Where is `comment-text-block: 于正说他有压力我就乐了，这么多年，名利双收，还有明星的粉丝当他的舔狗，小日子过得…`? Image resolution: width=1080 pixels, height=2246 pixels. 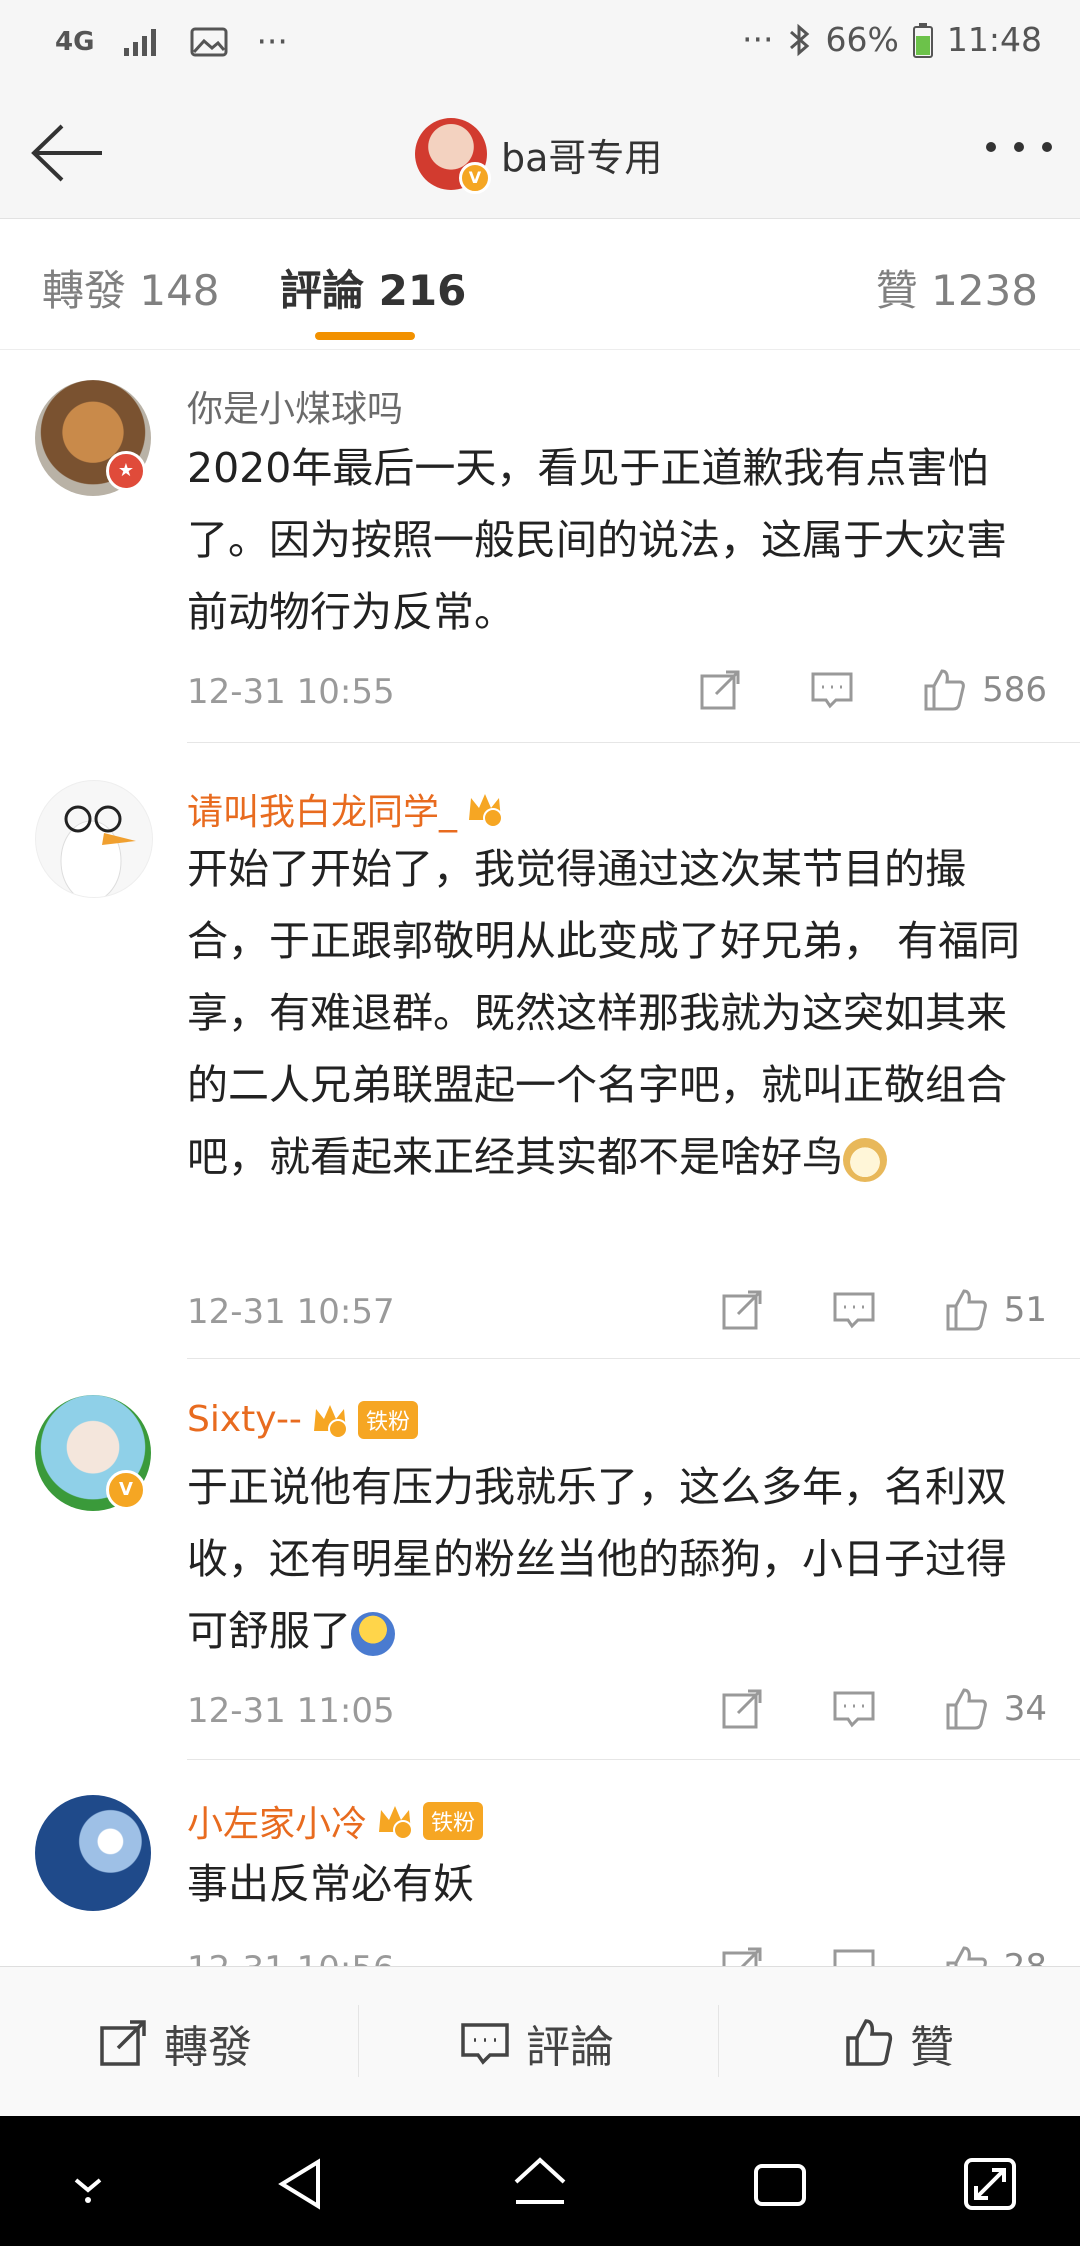 comment-text-block: 于正说他有压力我就乐了，这么多年，名利双收，还有明星的粉丝当他的舔狗，小日子过得… is located at coordinates (617, 1559).